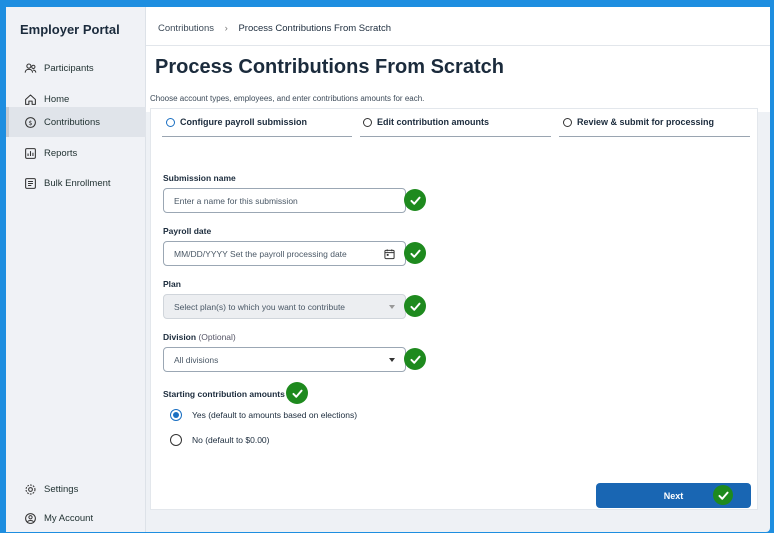 This screenshot has width=774, height=533. Describe the element at coordinates (30, 518) in the screenshot. I see `account-icon` at that location.